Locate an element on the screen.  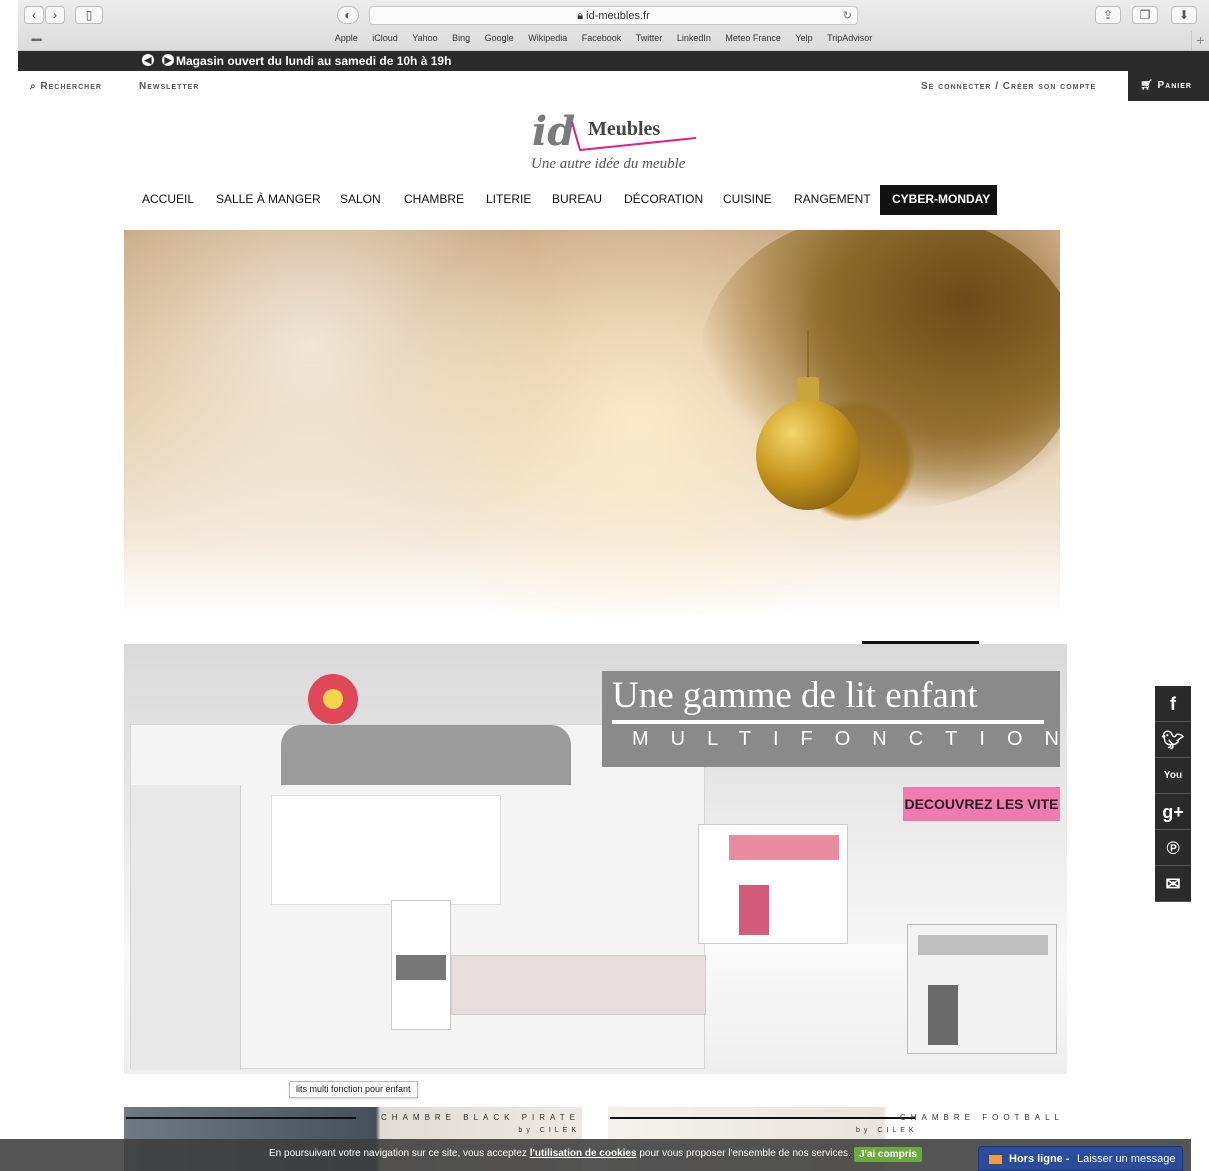
banner-tooltip: lits multi fonction pour enfant is located at coordinates (353, 1089).